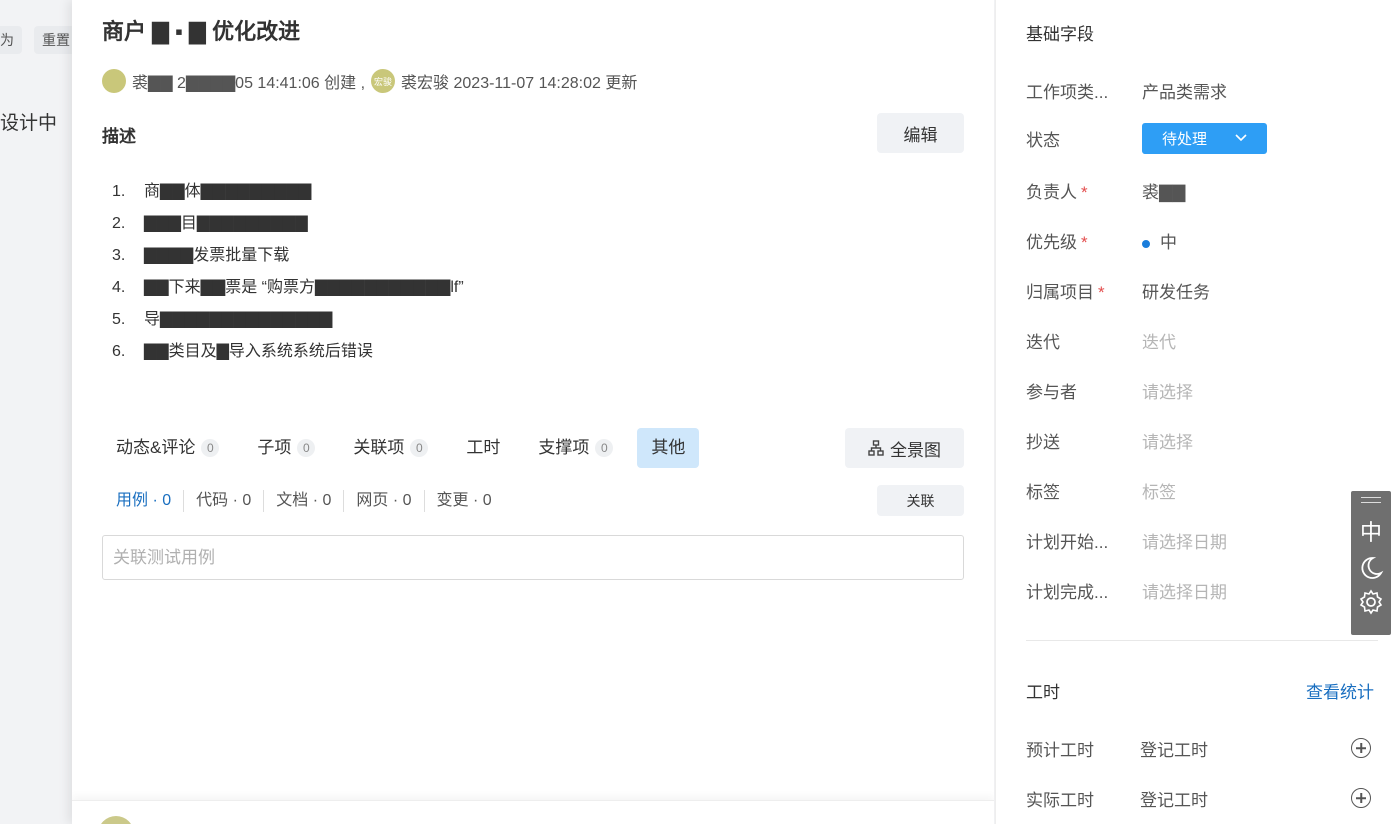 The height and width of the screenshot is (824, 1396). What do you see at coordinates (1371, 602) in the screenshot?
I see `gear-icon` at bounding box center [1371, 602].